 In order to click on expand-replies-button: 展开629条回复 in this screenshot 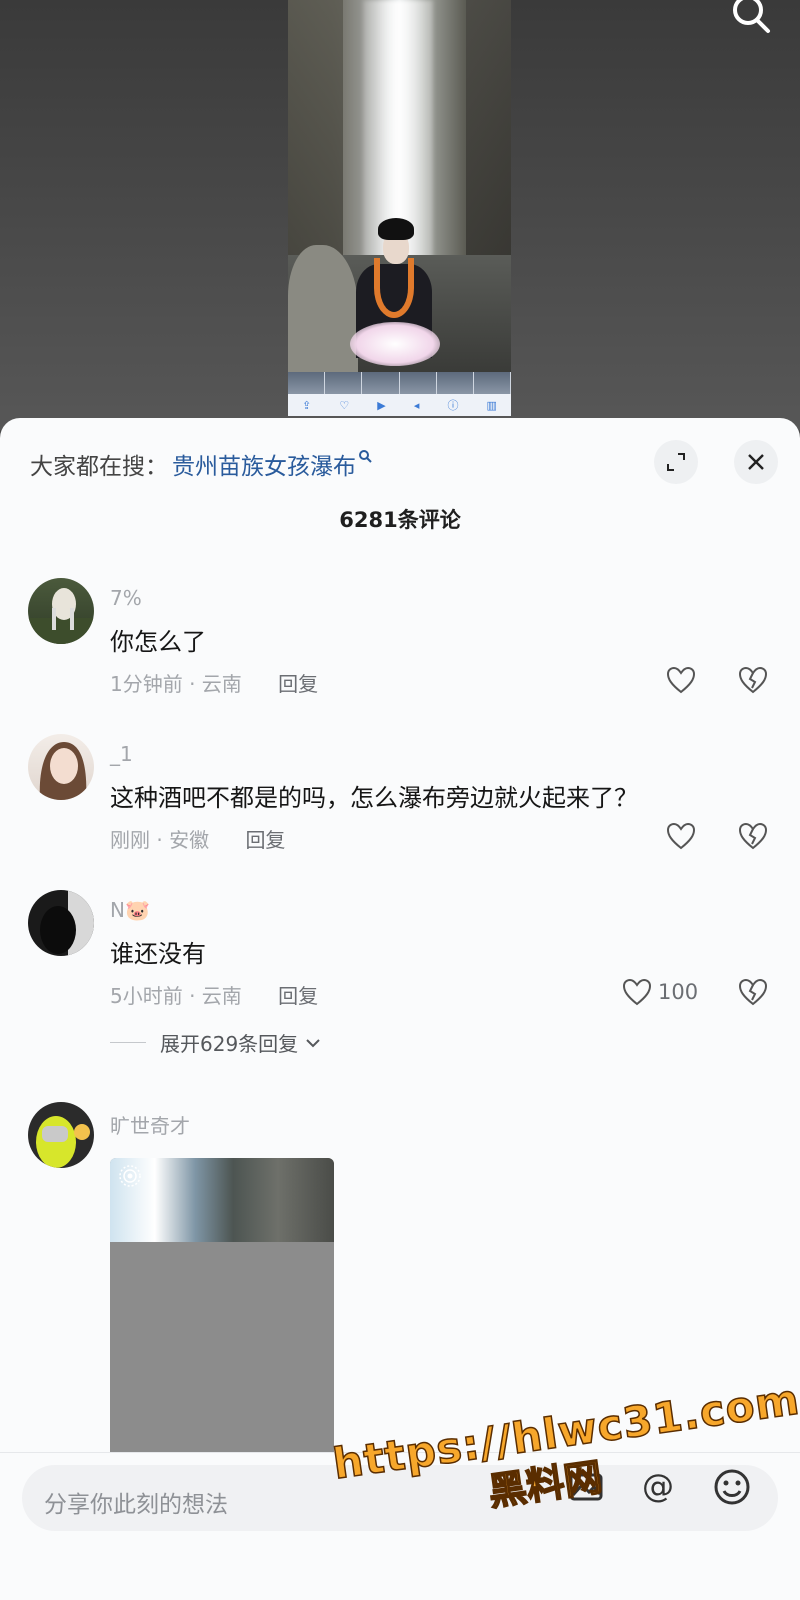, I will do `click(216, 1042)`.